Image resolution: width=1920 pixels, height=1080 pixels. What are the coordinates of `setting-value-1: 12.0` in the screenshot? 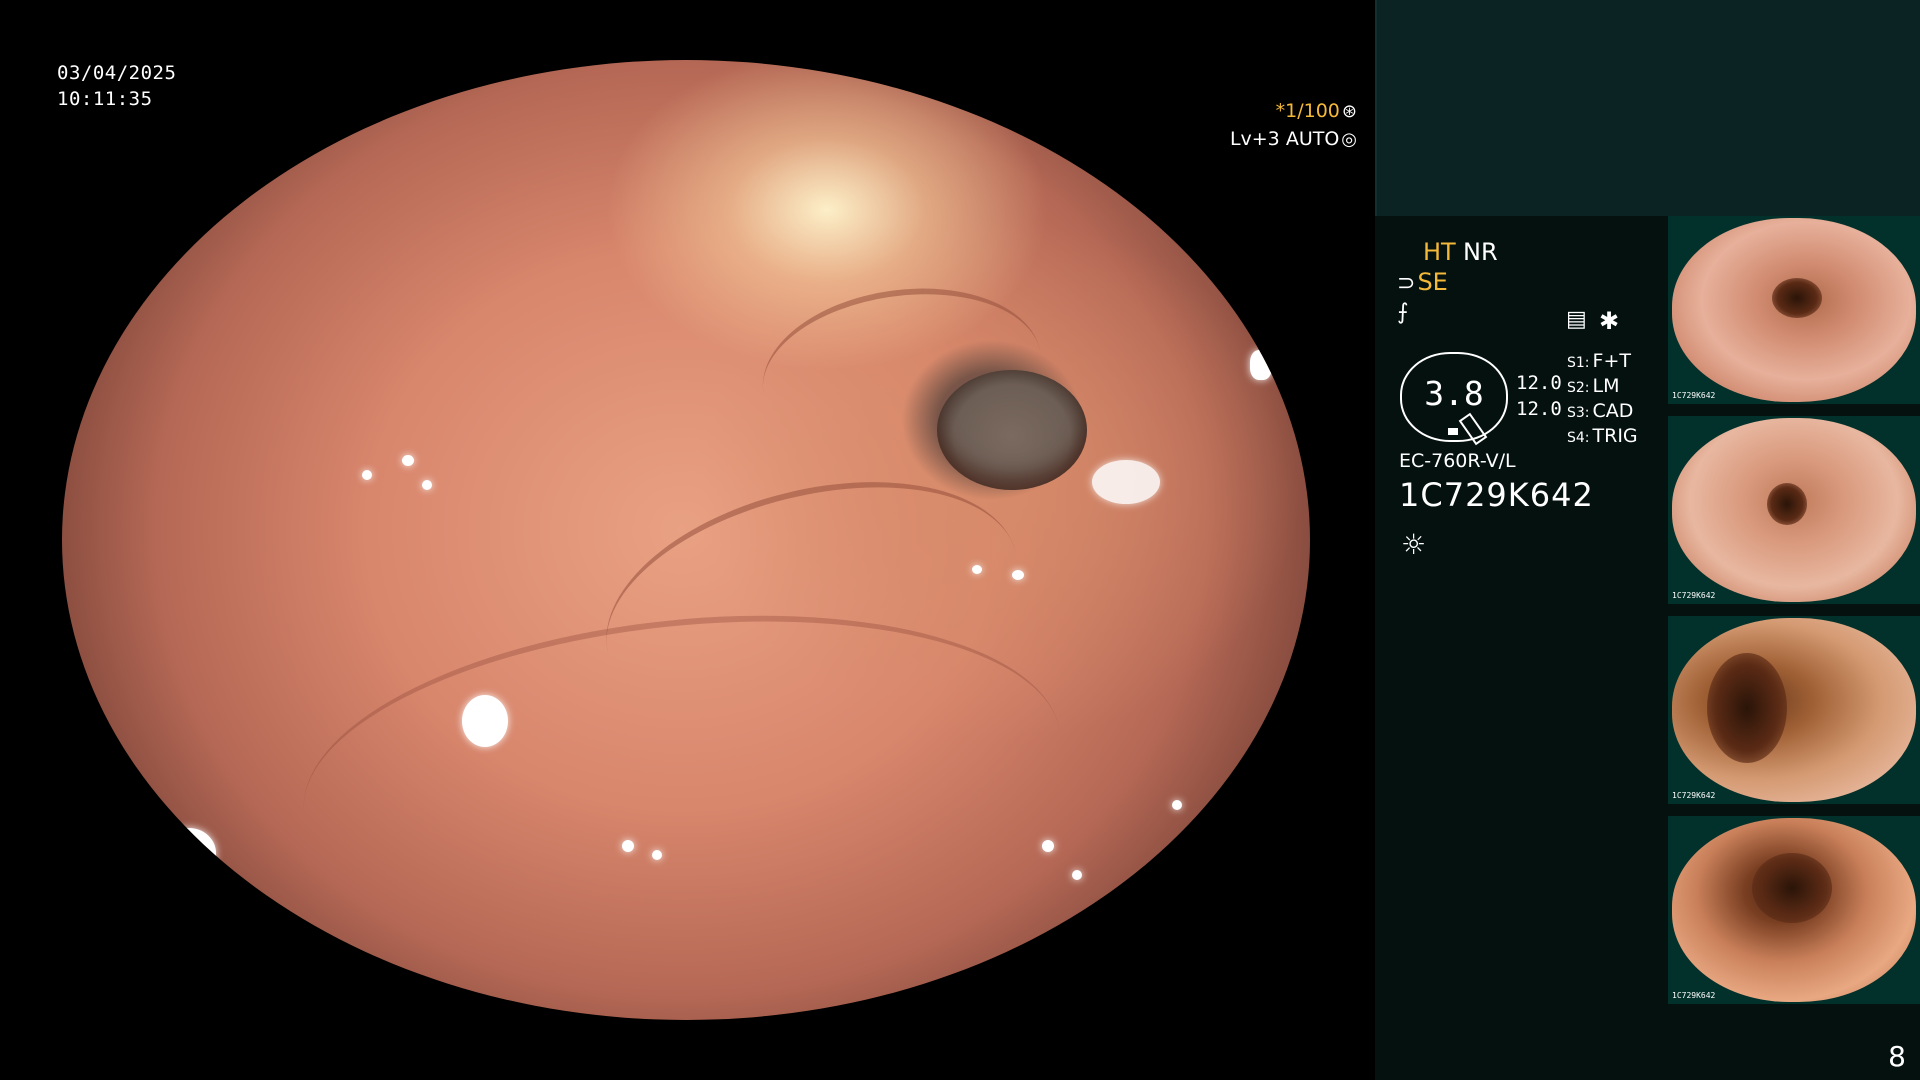 It's located at (1539, 383).